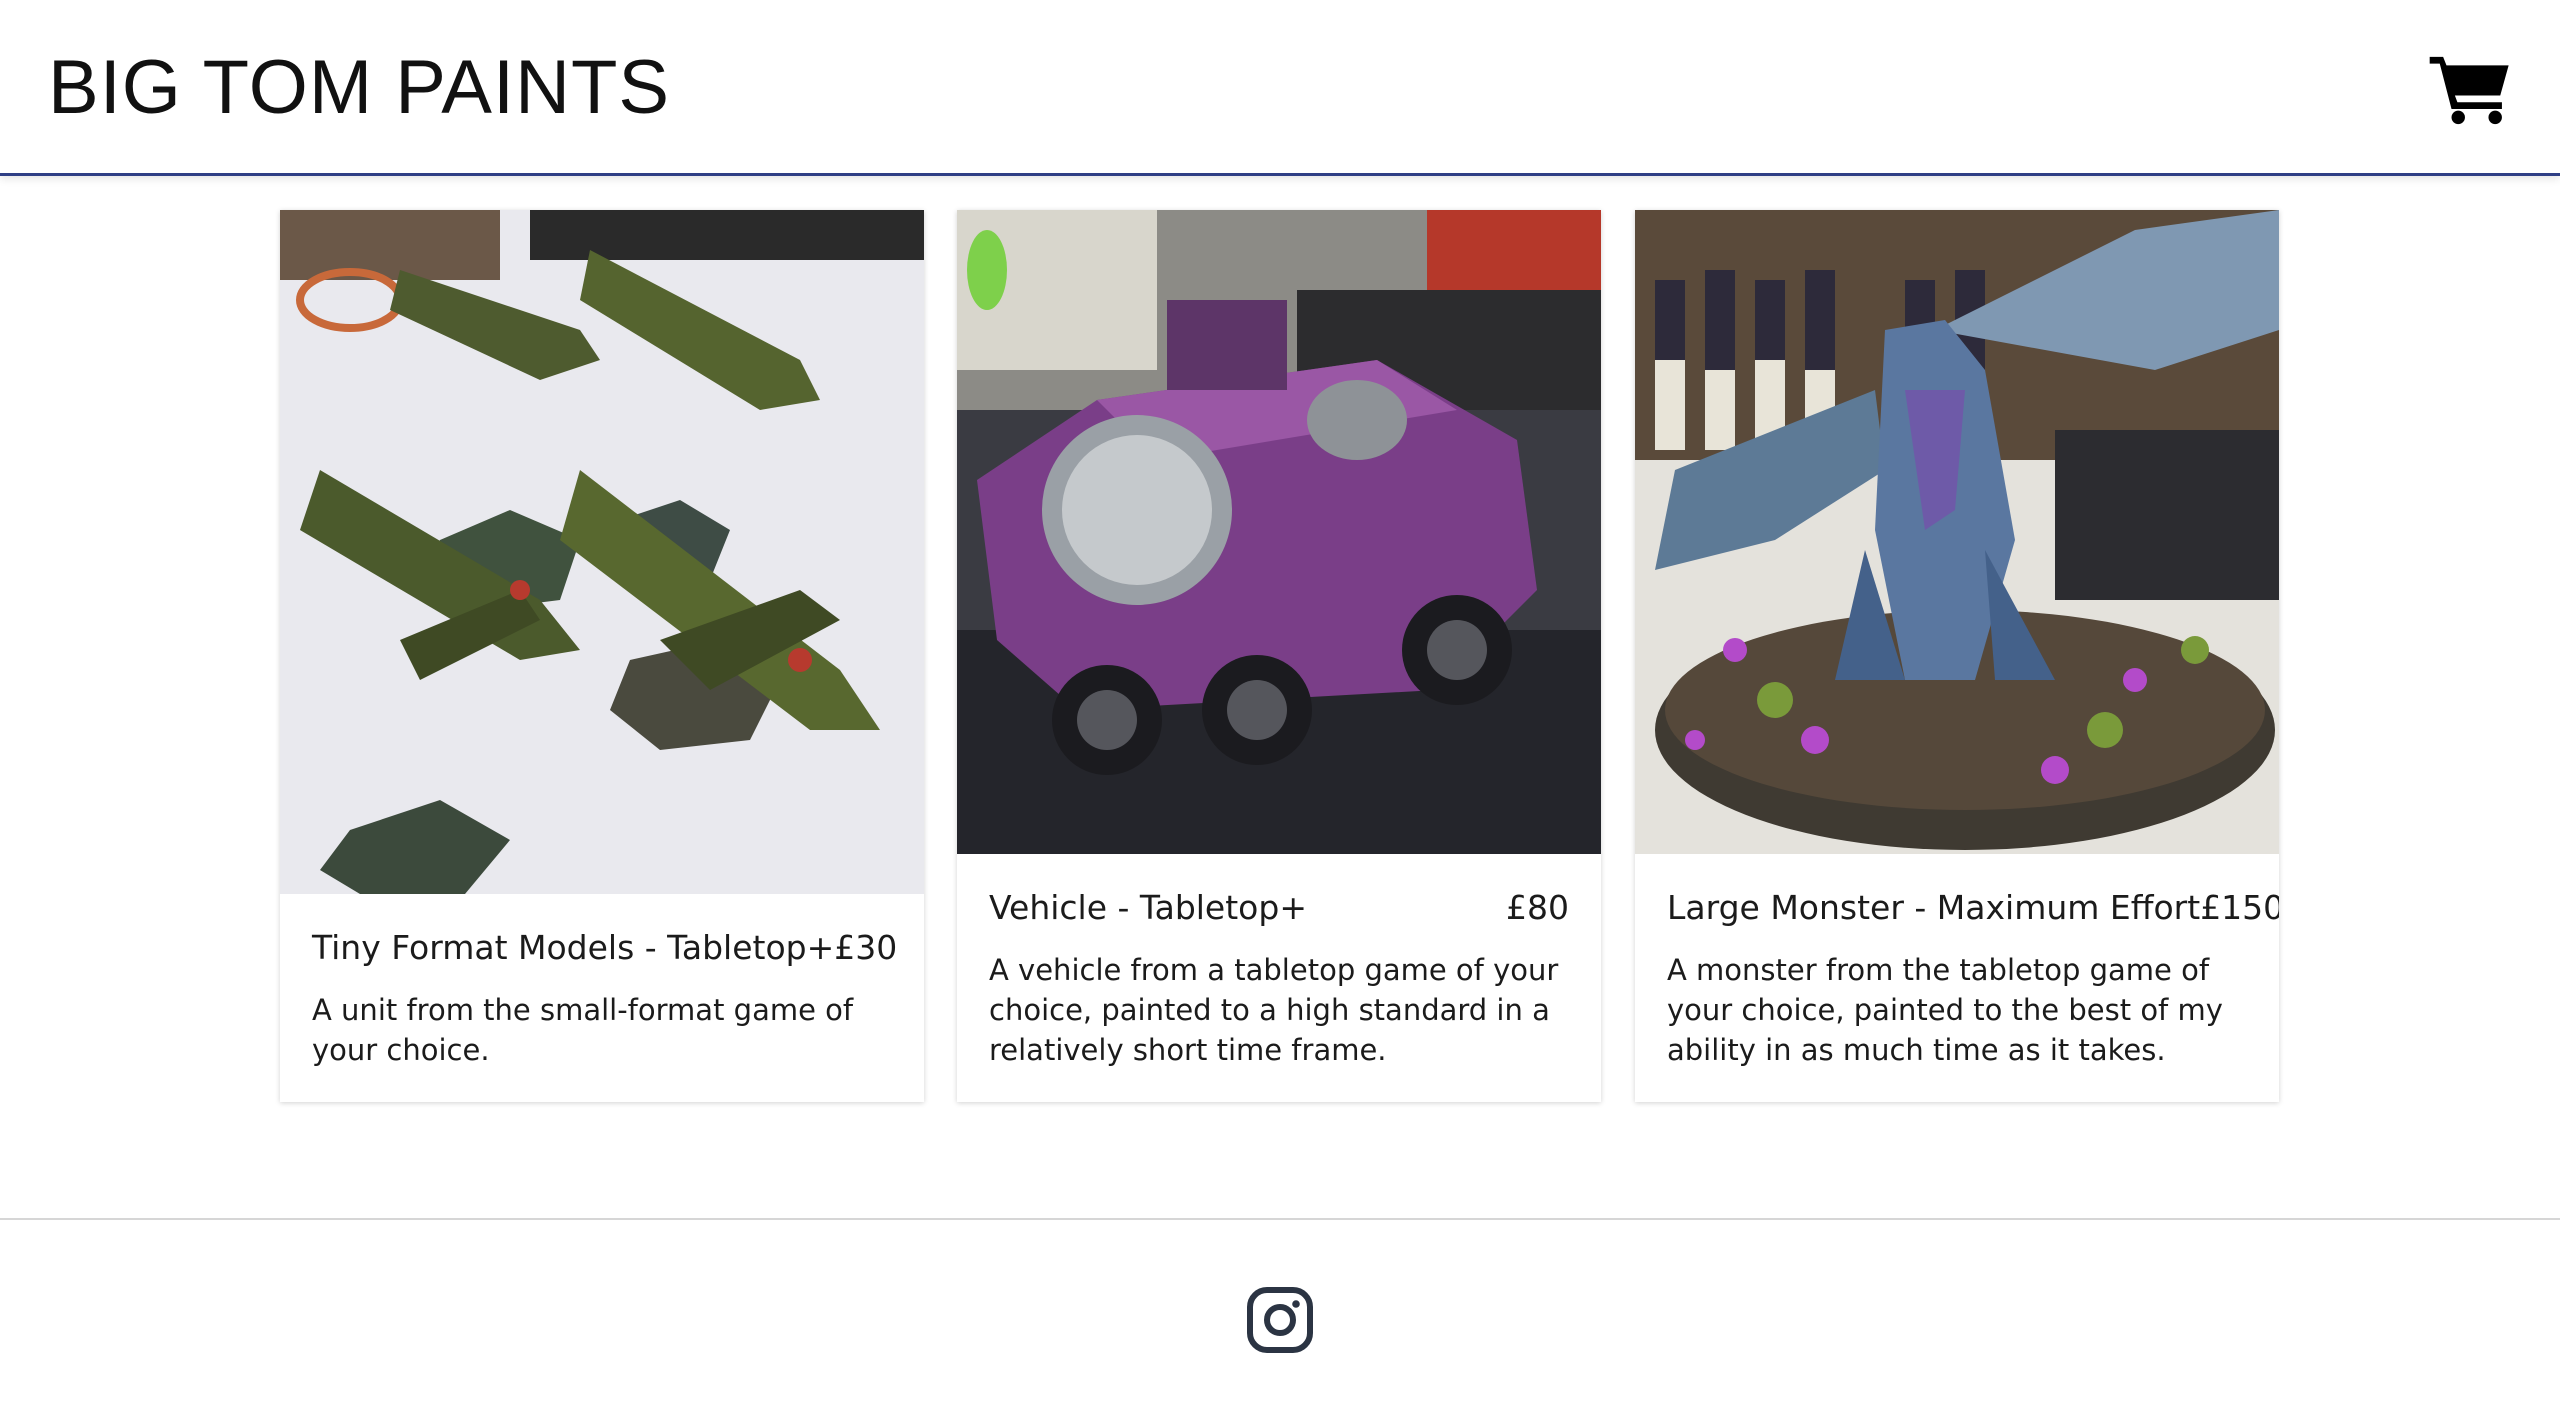 Image resolution: width=2560 pixels, height=1426 pixels. I want to click on product-price: £30, so click(866, 947).